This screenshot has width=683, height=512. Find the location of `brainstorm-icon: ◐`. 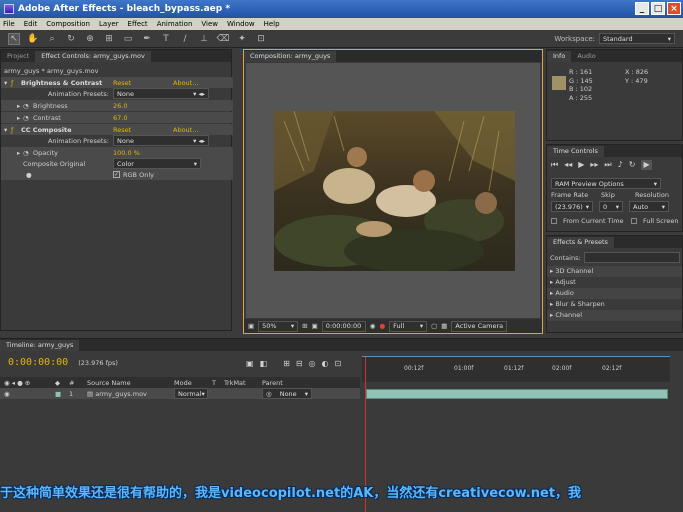

brainstorm-icon: ◐ is located at coordinates (325, 363).